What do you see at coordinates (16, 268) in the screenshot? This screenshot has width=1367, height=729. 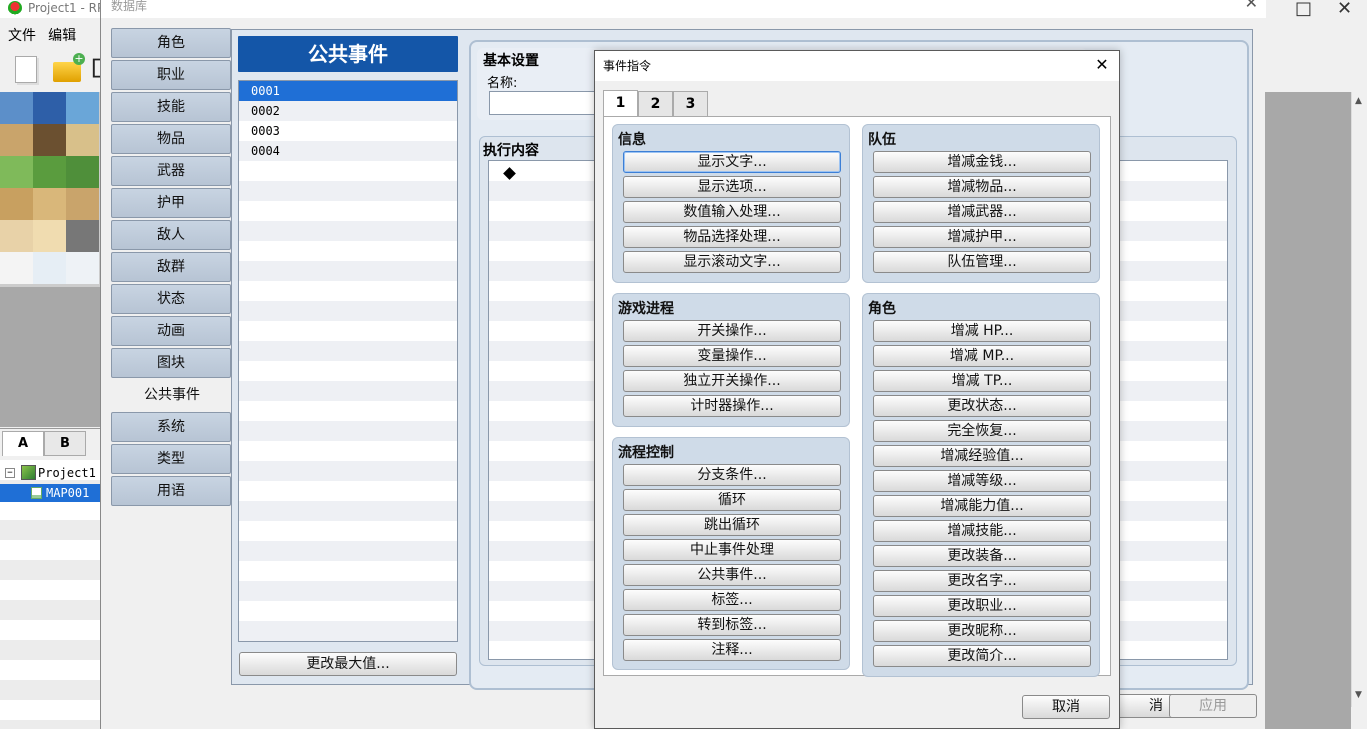 I see `tile-snow` at bounding box center [16, 268].